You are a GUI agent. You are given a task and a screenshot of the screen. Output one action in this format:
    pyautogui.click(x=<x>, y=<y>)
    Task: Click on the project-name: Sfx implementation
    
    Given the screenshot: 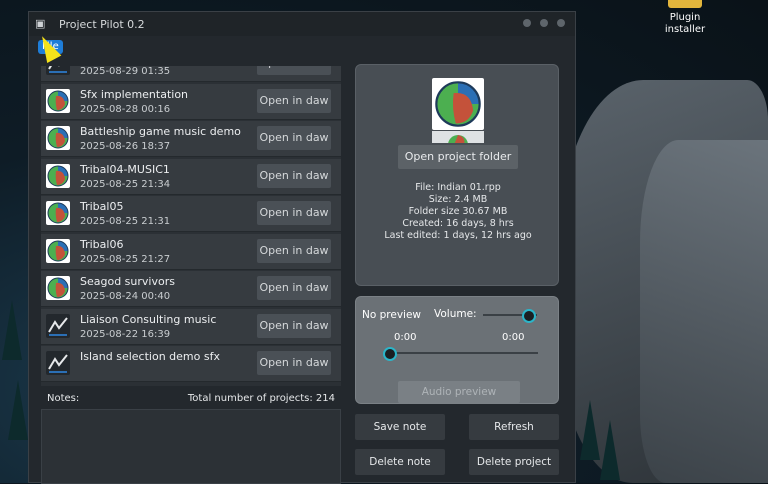 What is the action you would take?
    pyautogui.click(x=134, y=94)
    